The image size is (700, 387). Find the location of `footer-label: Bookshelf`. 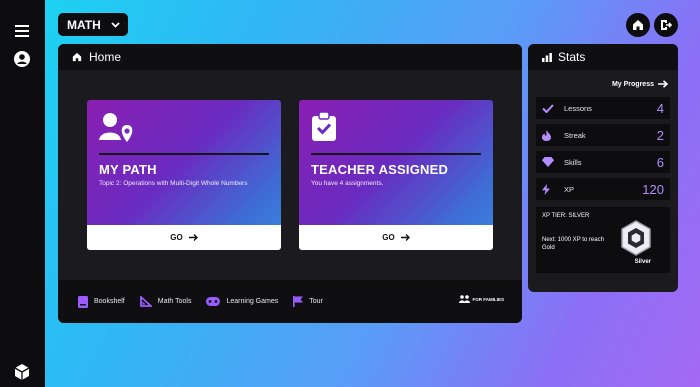

footer-label: Bookshelf is located at coordinates (109, 301).